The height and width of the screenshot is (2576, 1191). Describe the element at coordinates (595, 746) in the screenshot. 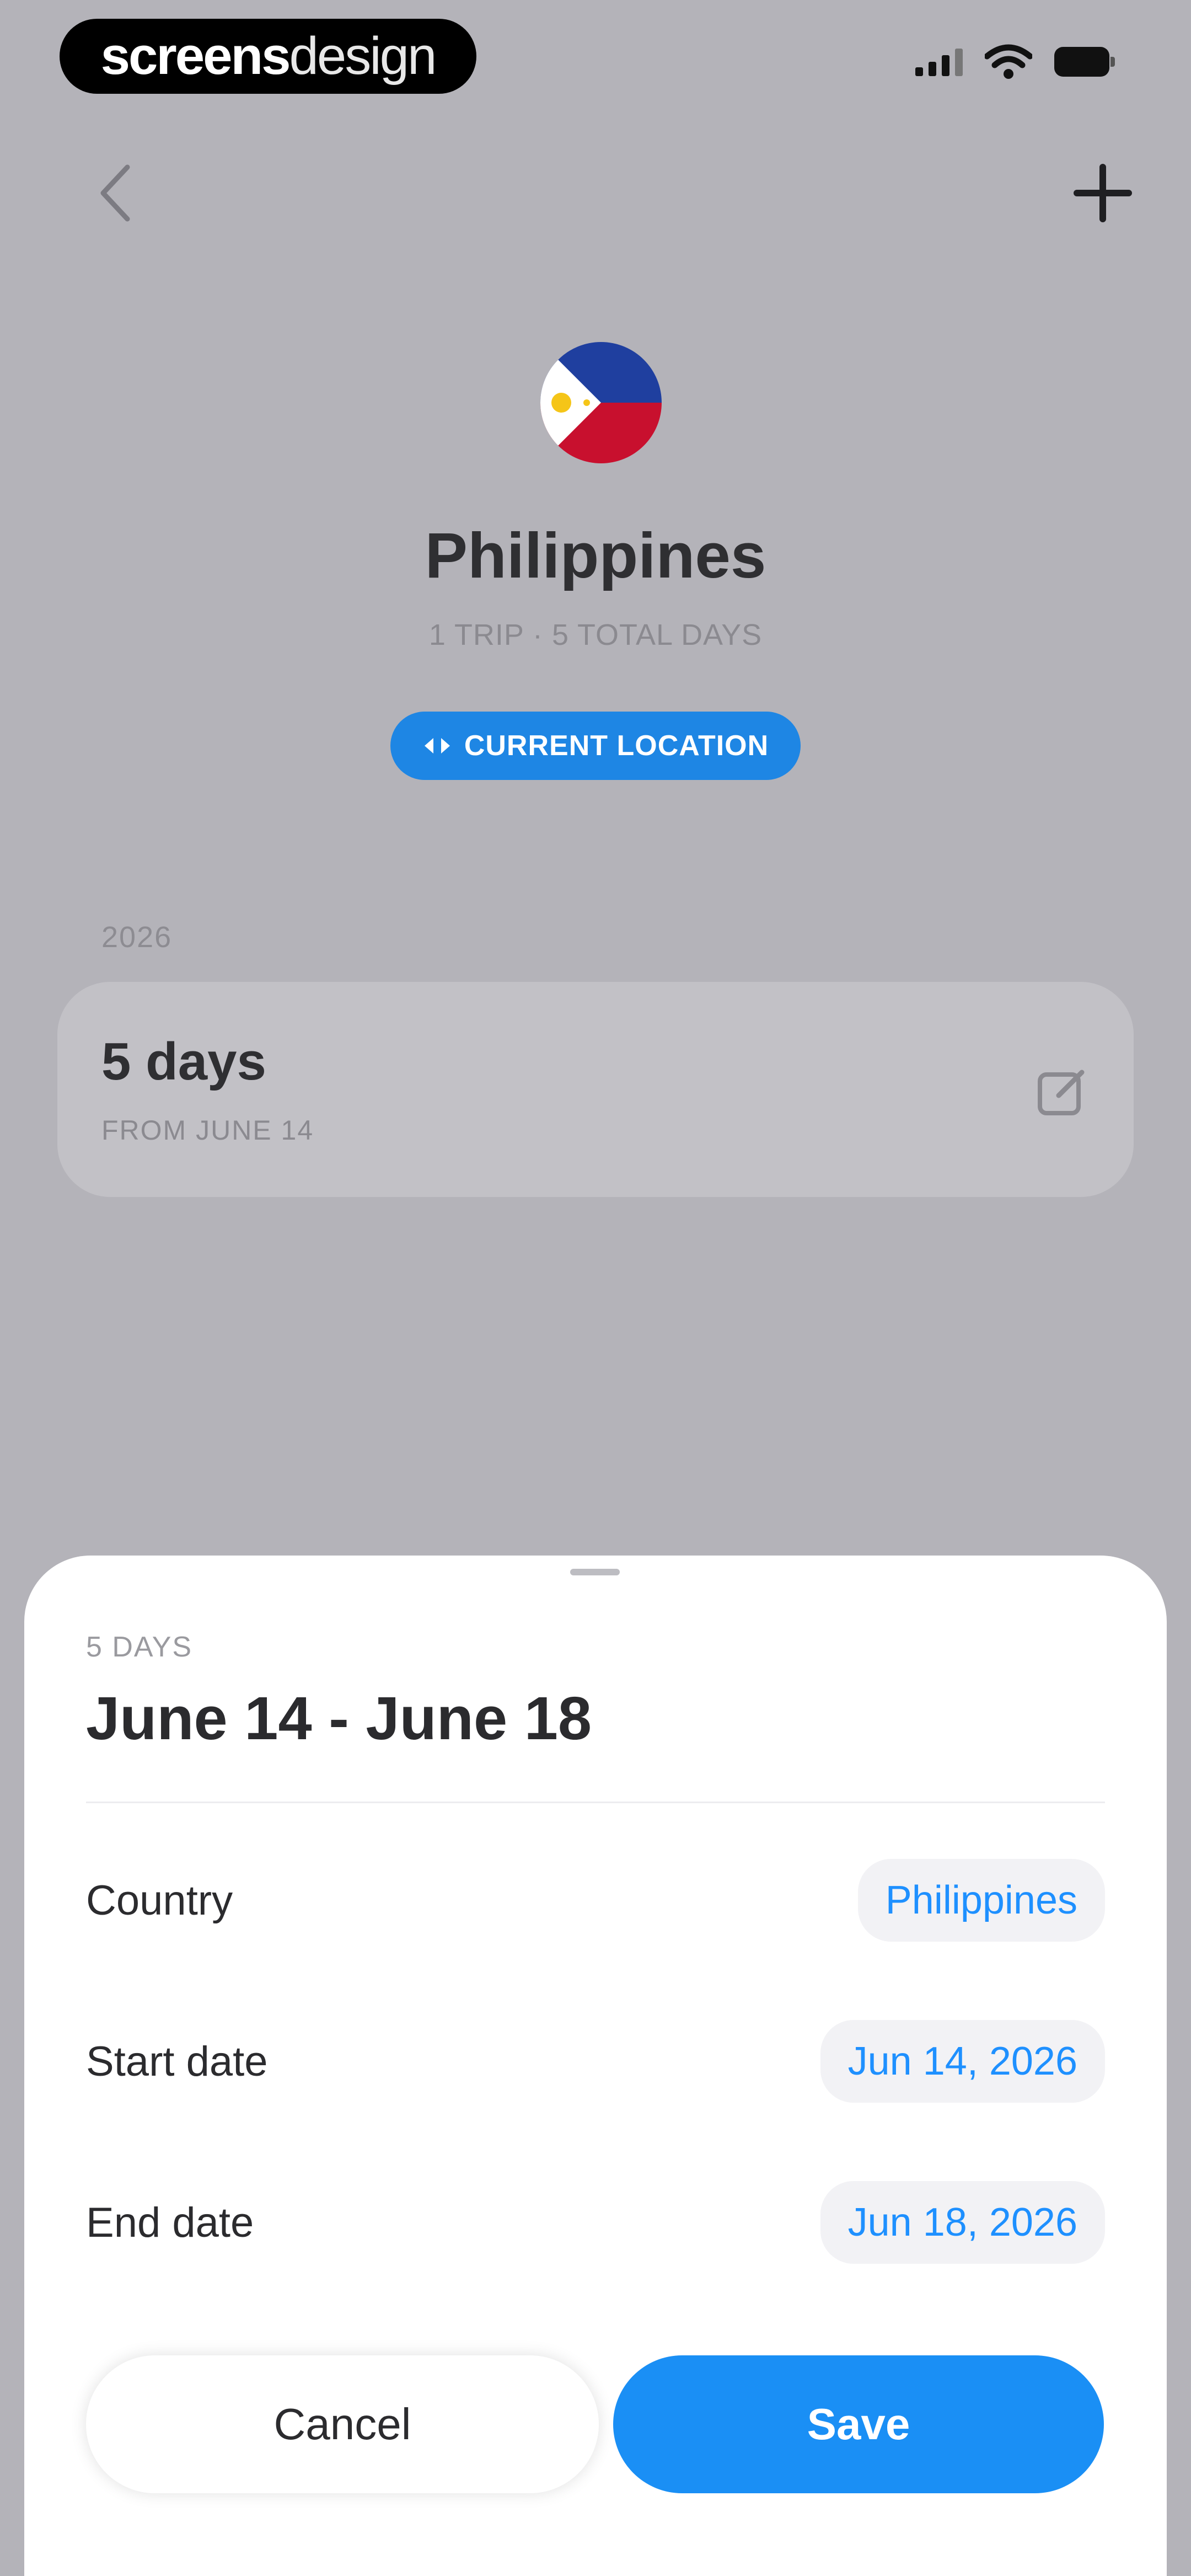

I see `current-location-badge: CURRENT LOCATION` at that location.